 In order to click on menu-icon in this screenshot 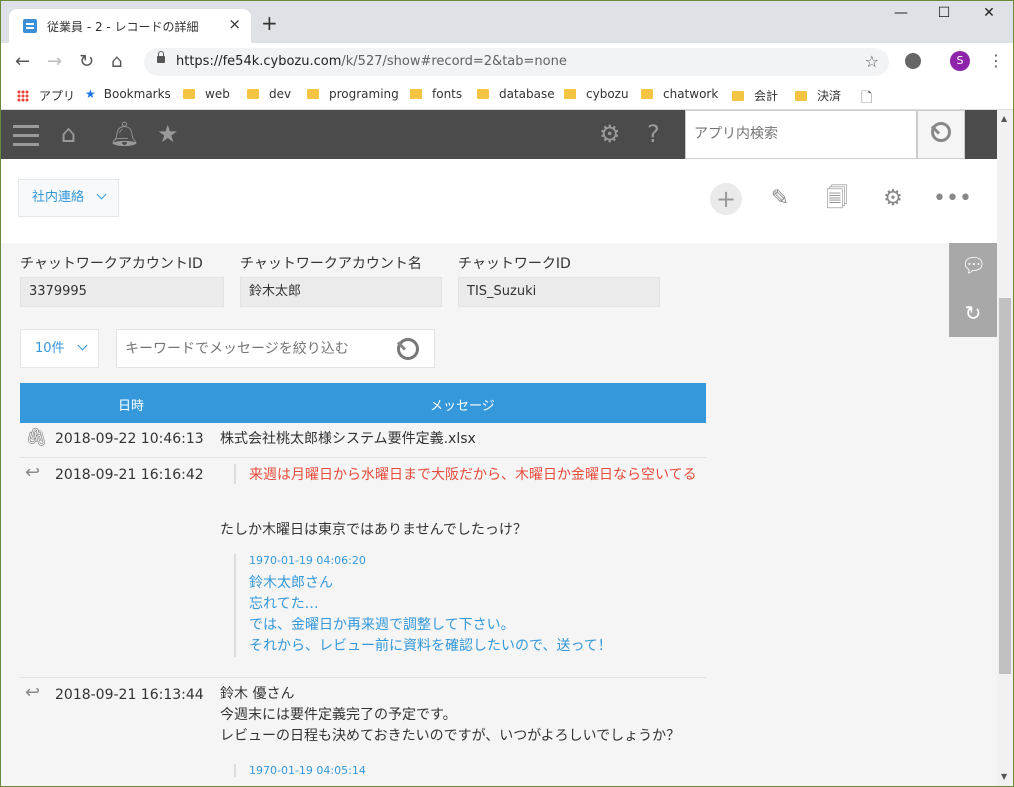, I will do `click(26, 135)`.